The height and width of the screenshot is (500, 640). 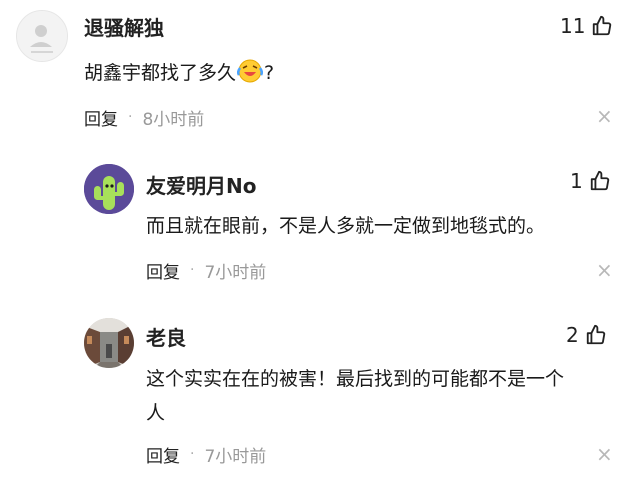 I want to click on cactus-avatar-icon, so click(x=109, y=189).